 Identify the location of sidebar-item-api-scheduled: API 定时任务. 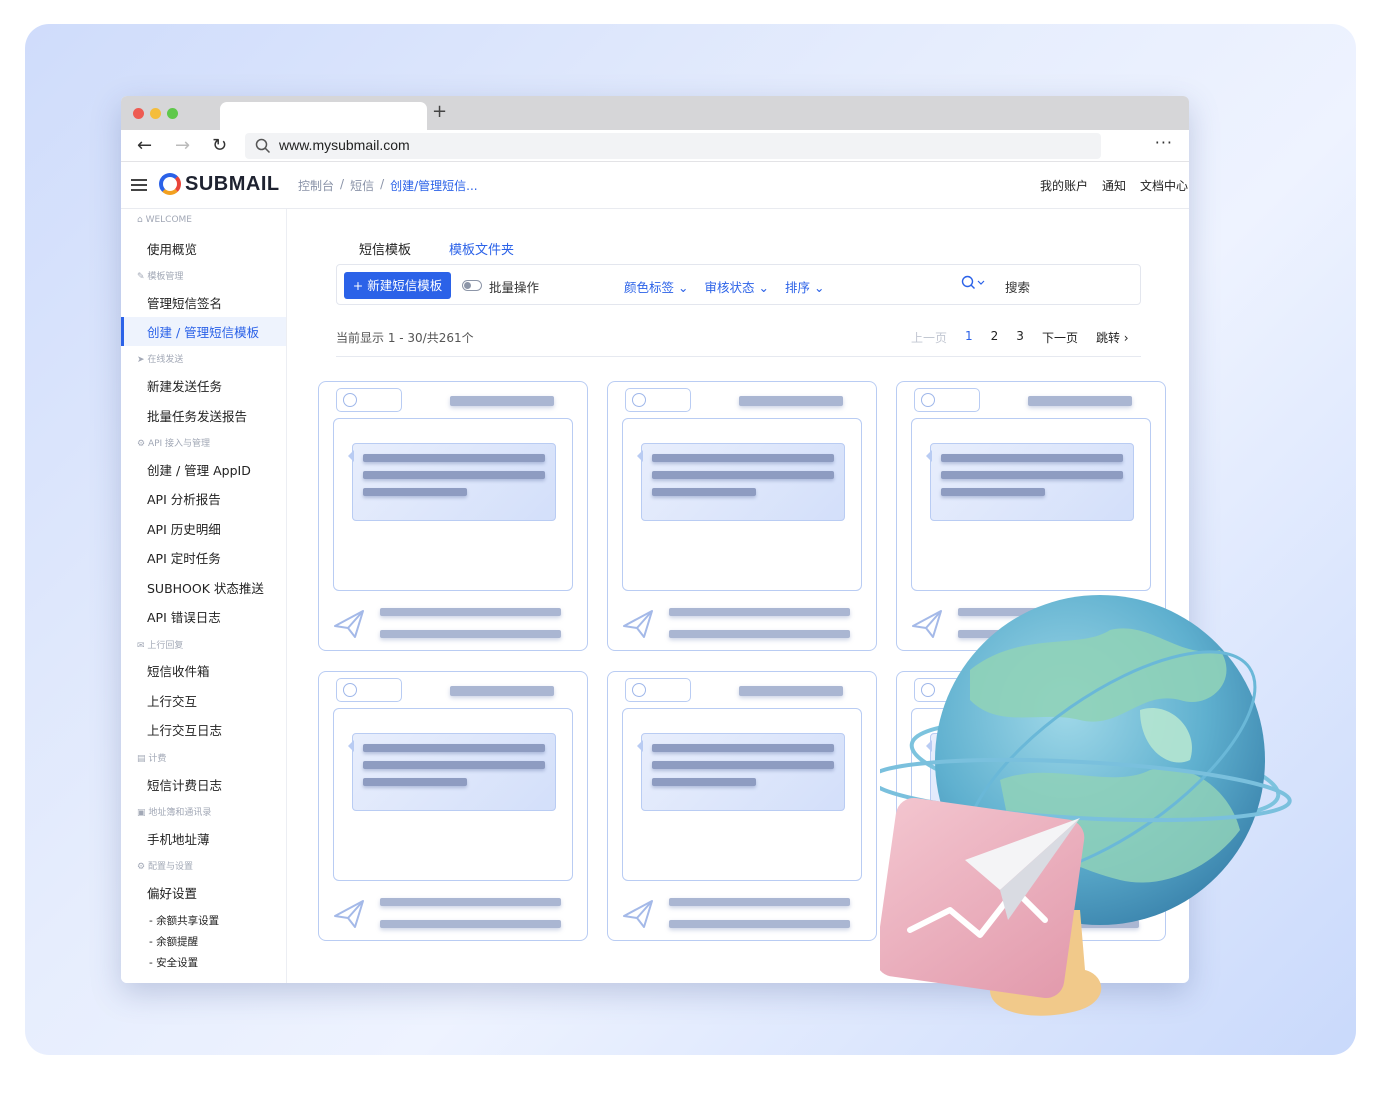
(184, 557).